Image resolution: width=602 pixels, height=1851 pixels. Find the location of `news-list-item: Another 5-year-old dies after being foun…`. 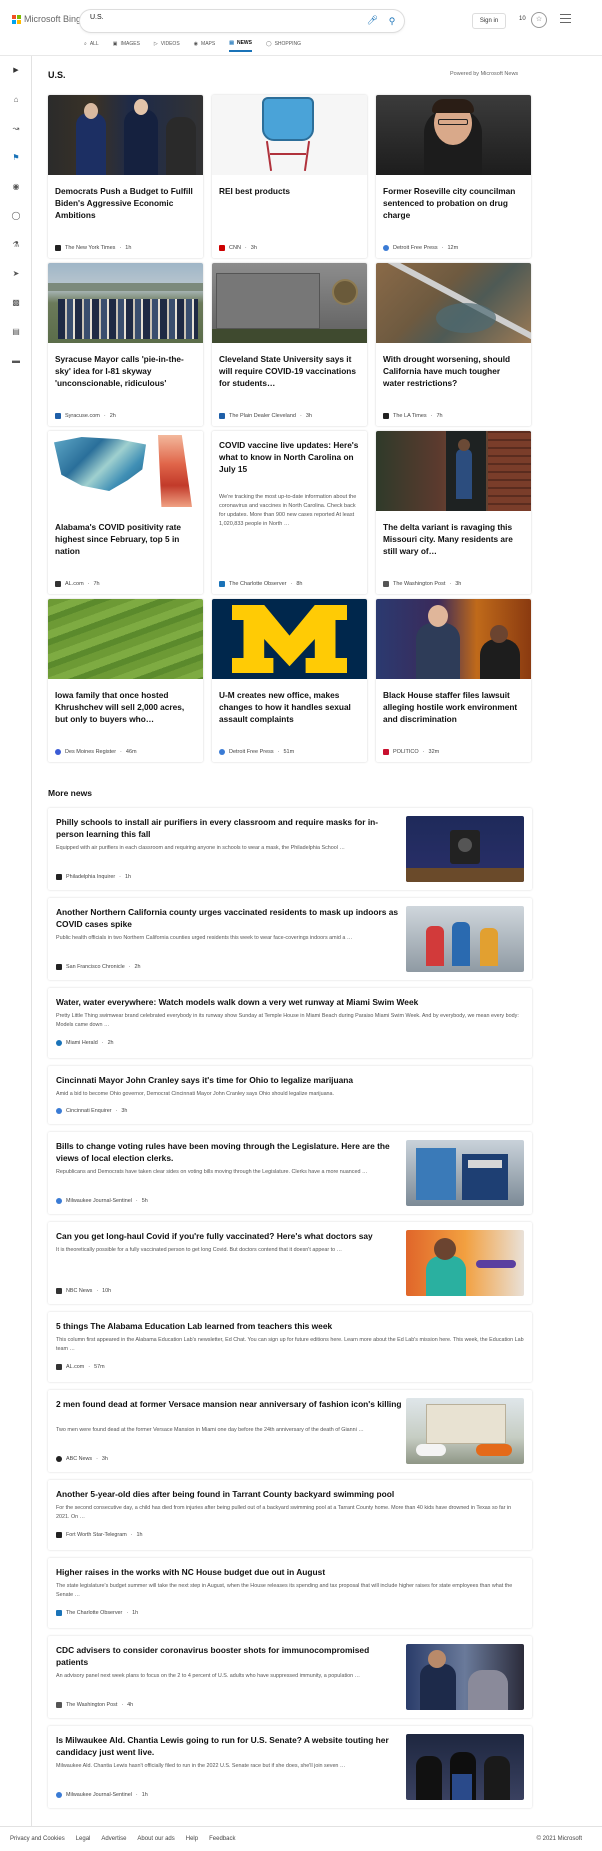

news-list-item: Another 5-year-old dies after being foun… is located at coordinates (290, 1515).